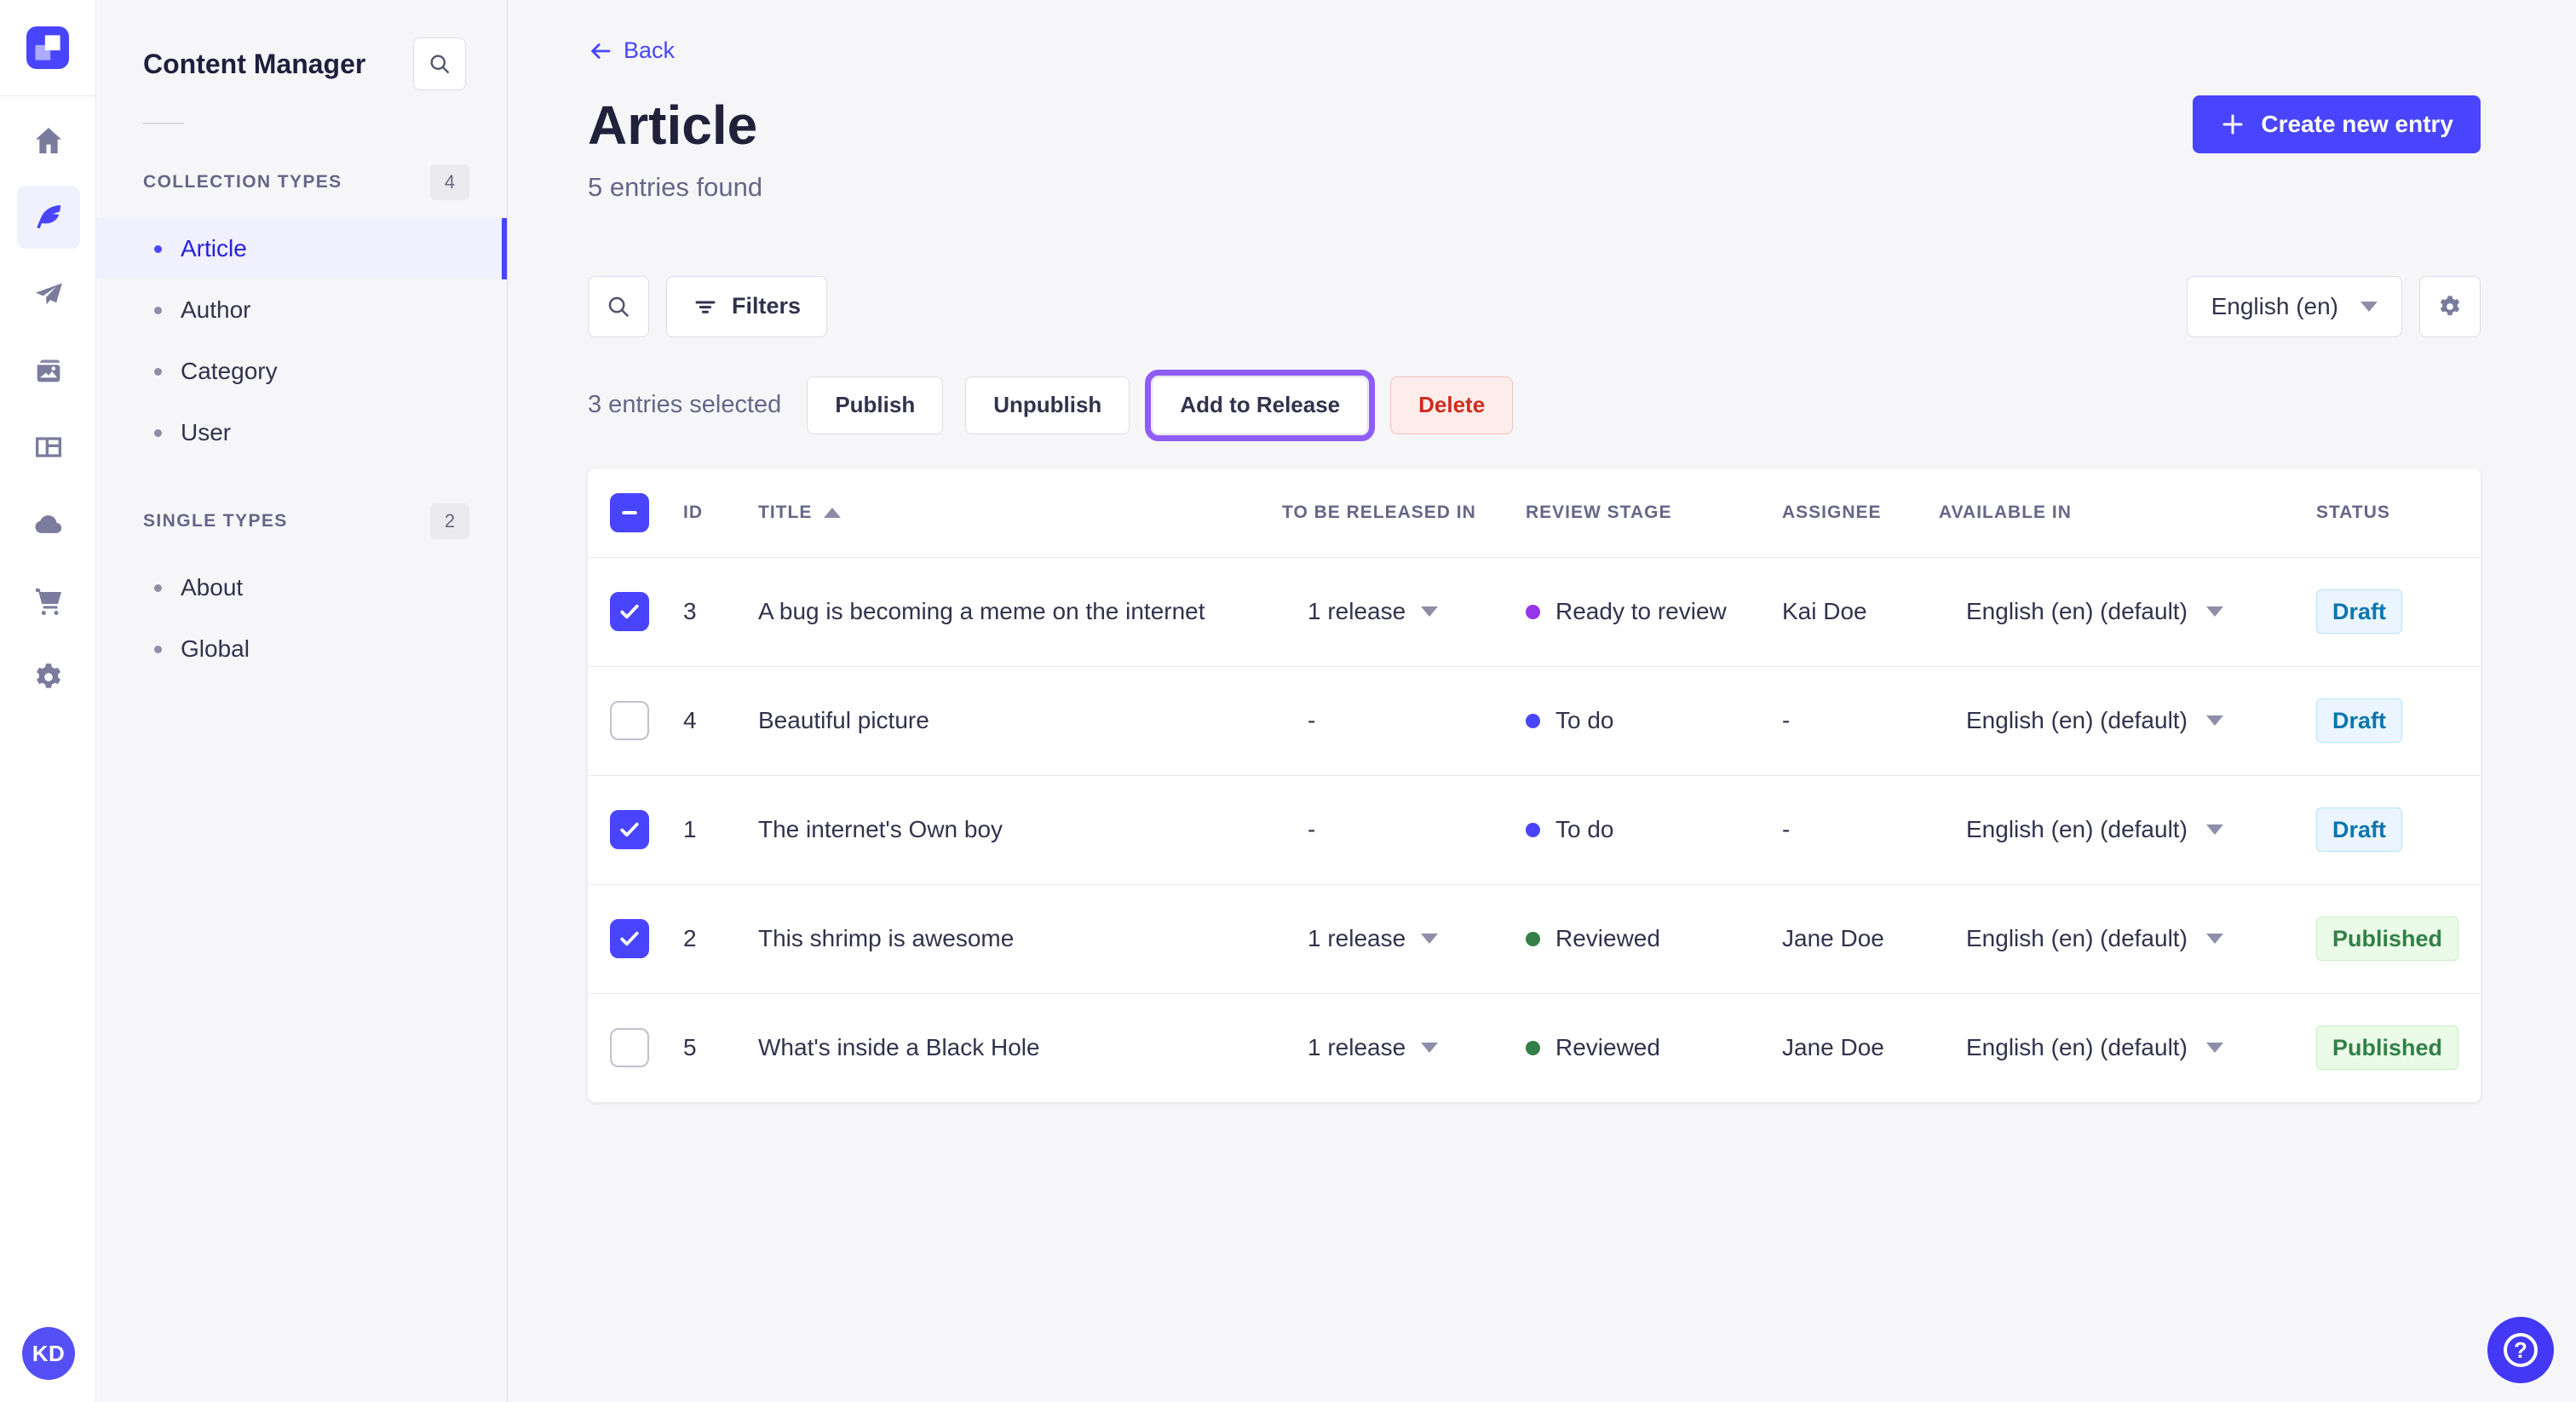  Describe the element at coordinates (876, 405) in the screenshot. I see `publish-button: Publish` at that location.